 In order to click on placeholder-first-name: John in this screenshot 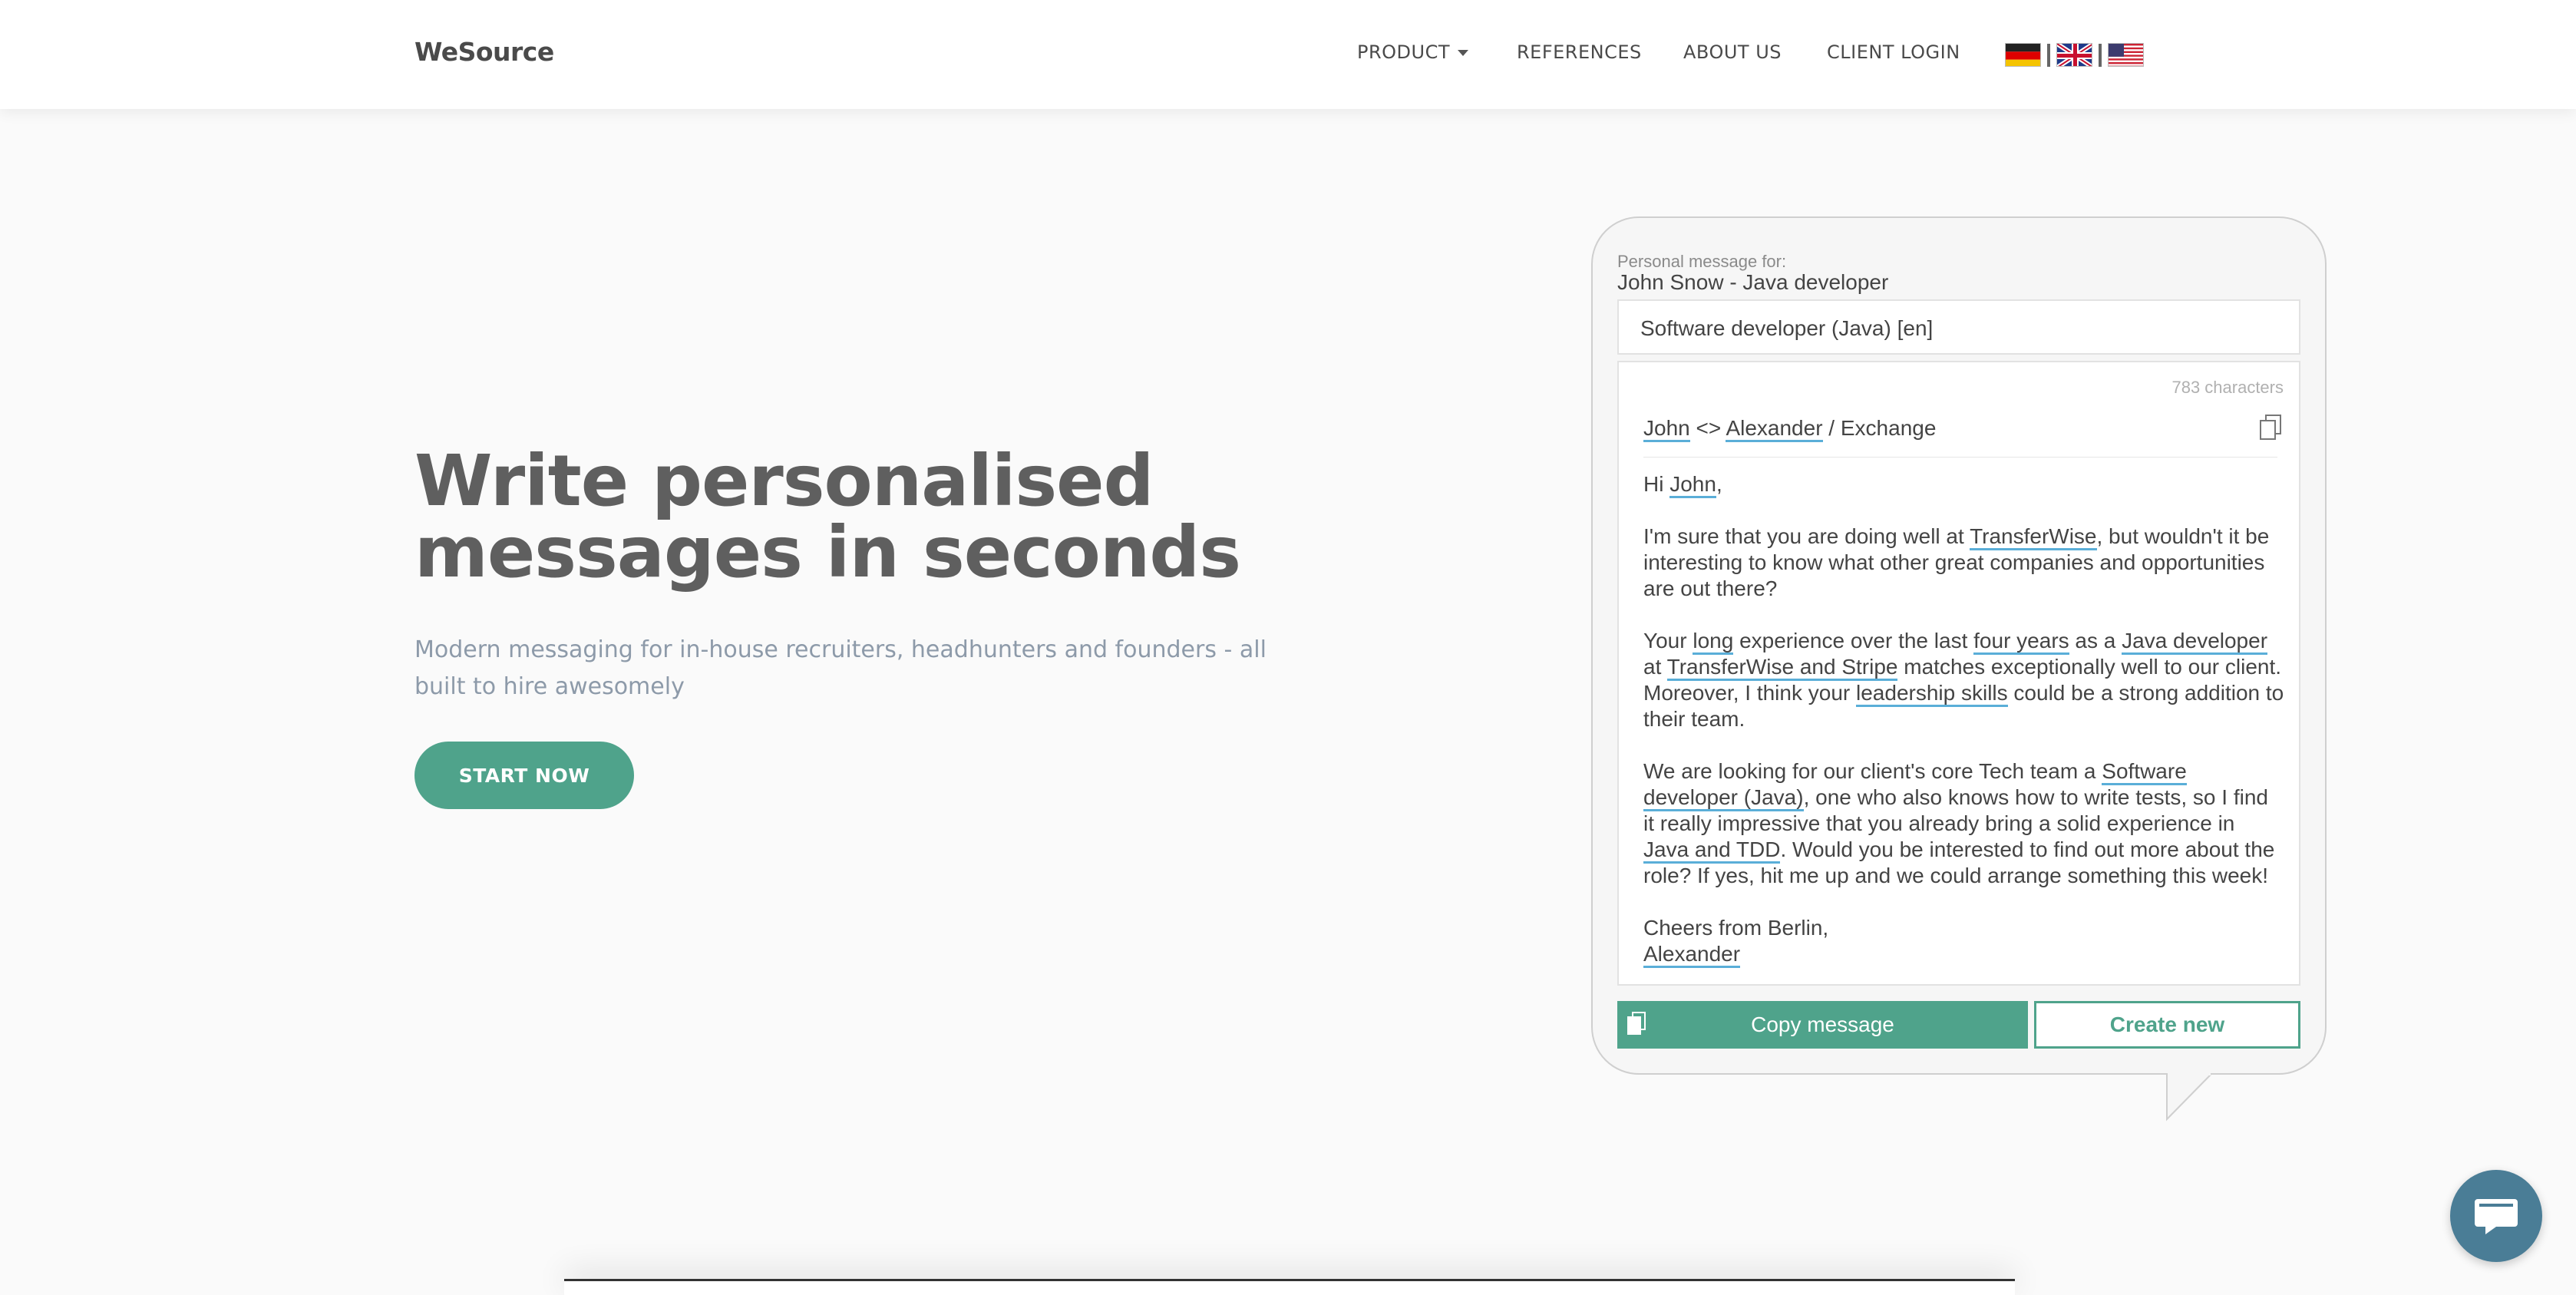, I will do `click(1692, 485)`.